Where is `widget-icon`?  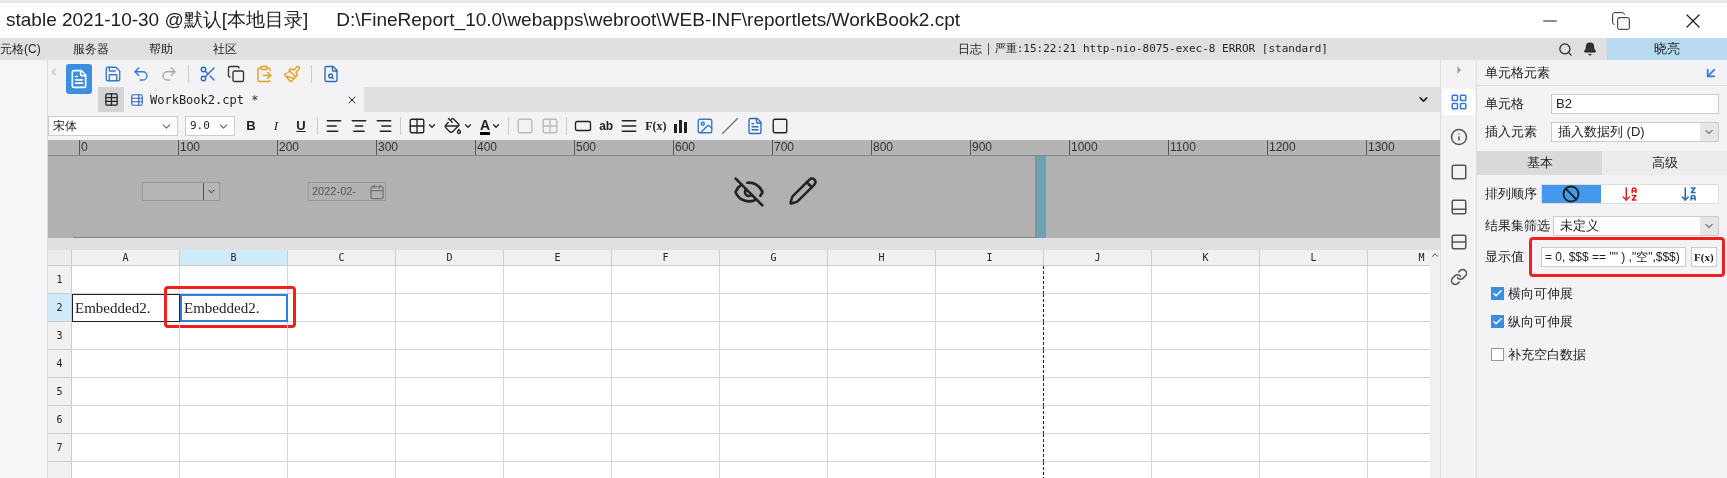 widget-icon is located at coordinates (1458, 207).